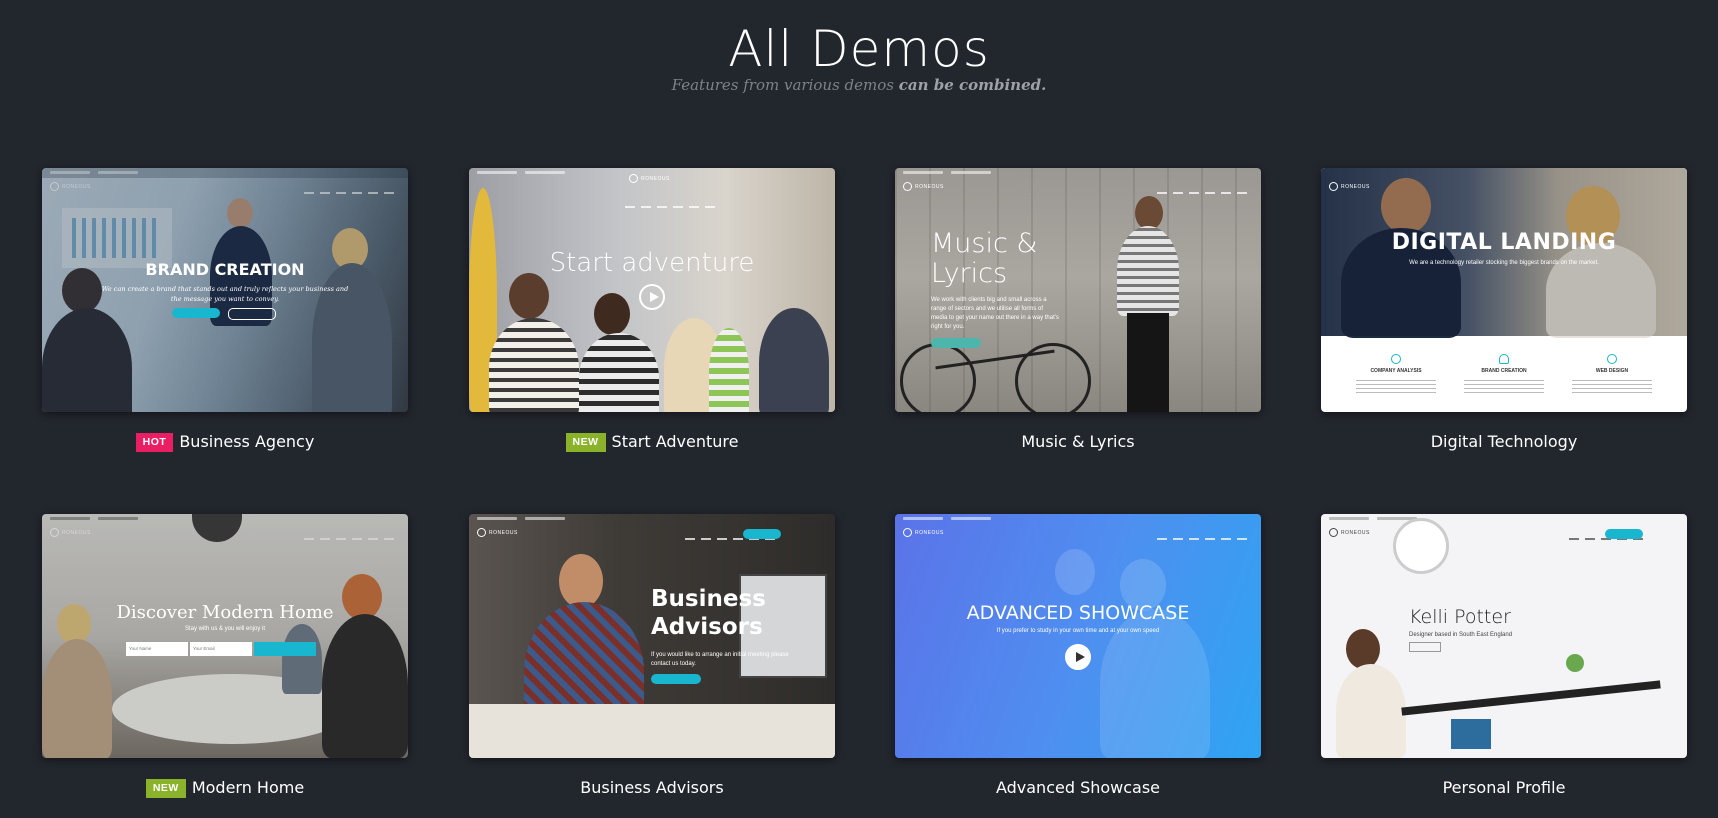 Image resolution: width=1718 pixels, height=818 pixels. I want to click on hero-title-line1: Business, so click(708, 599).